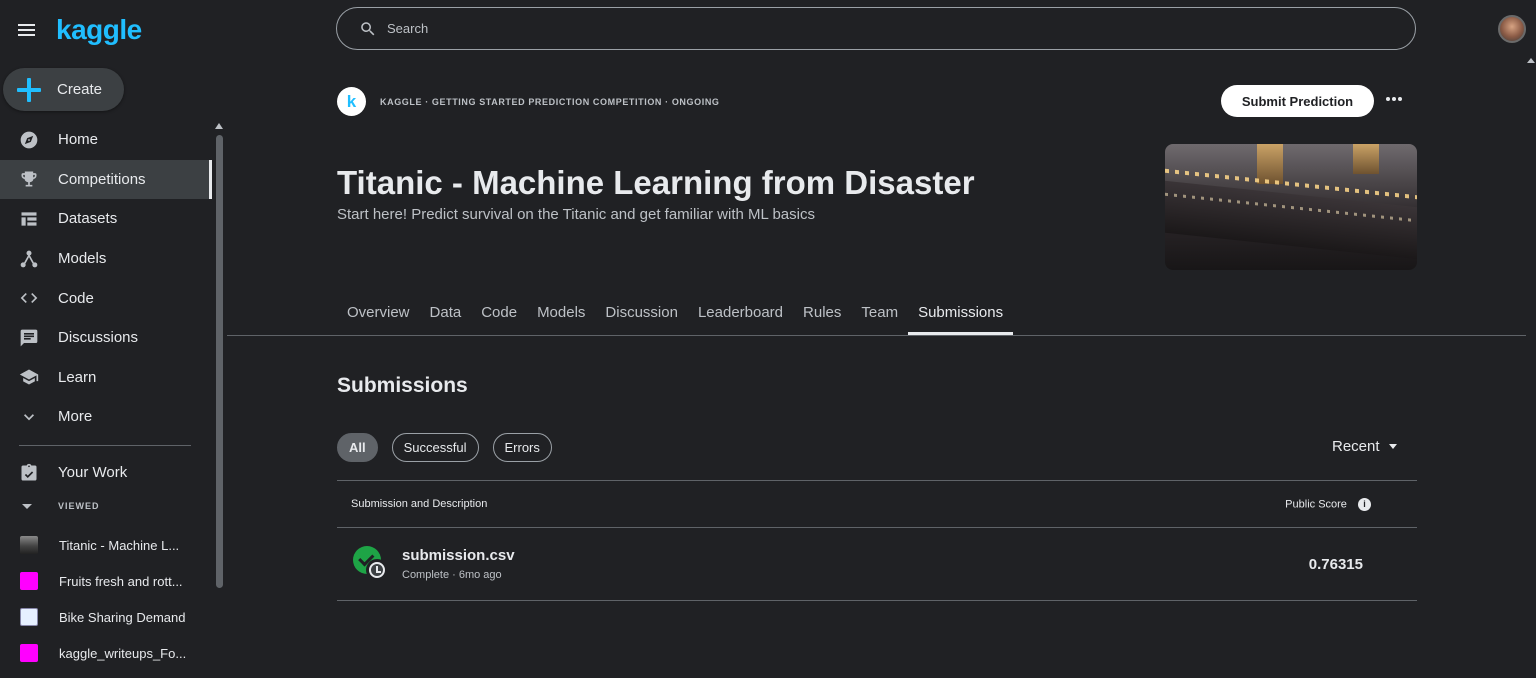 The height and width of the screenshot is (678, 1536). What do you see at coordinates (1512, 29) in the screenshot?
I see `avatar` at bounding box center [1512, 29].